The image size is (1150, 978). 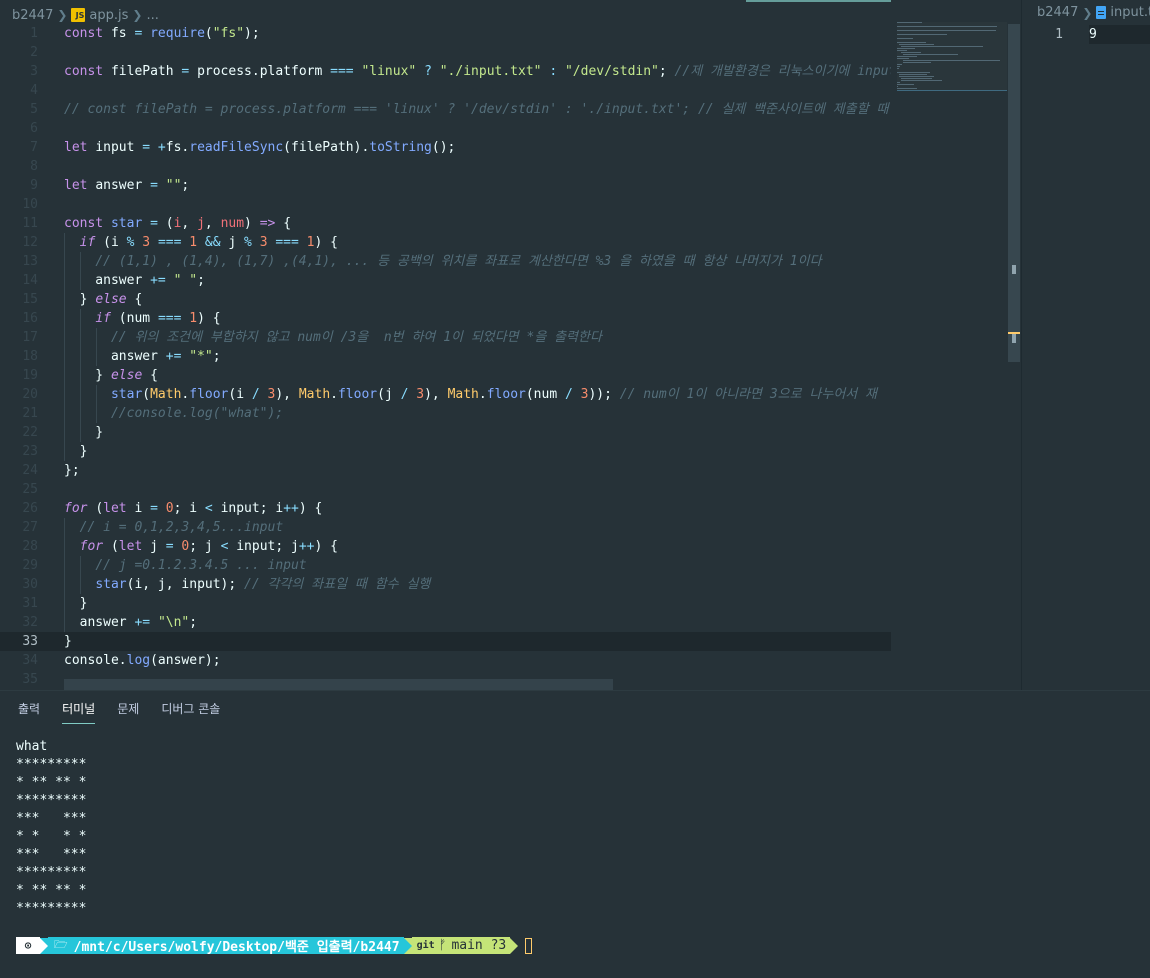 I want to click on code-line: 11 const star = (i, j, num) => {, so click(x=445, y=223).